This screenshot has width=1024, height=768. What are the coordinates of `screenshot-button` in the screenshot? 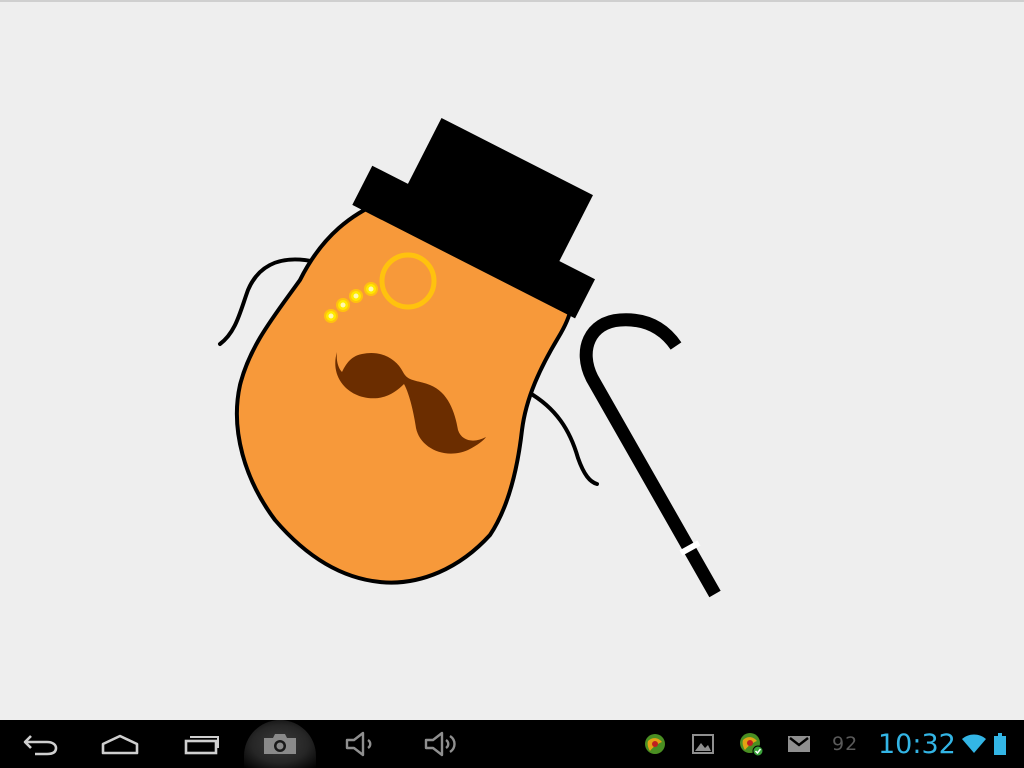 It's located at (280, 744).